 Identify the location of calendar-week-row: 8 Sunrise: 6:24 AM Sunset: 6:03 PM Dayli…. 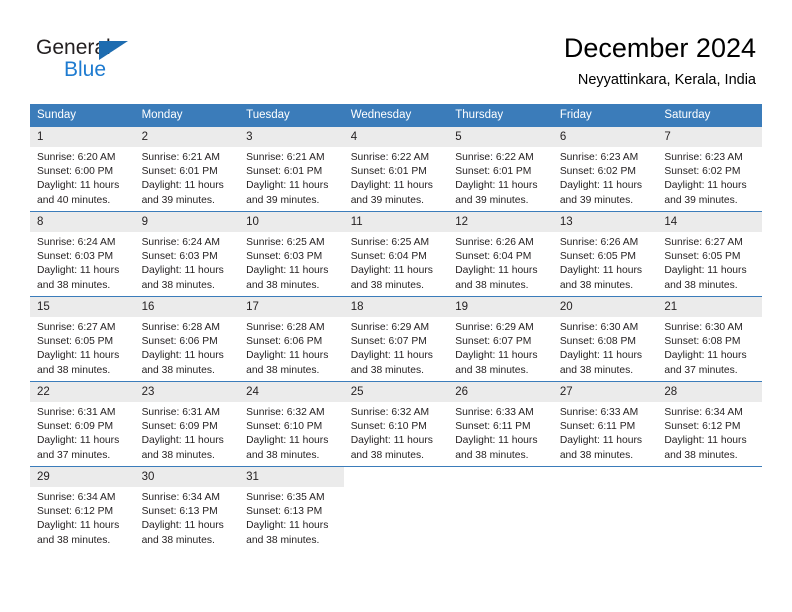
(396, 254).